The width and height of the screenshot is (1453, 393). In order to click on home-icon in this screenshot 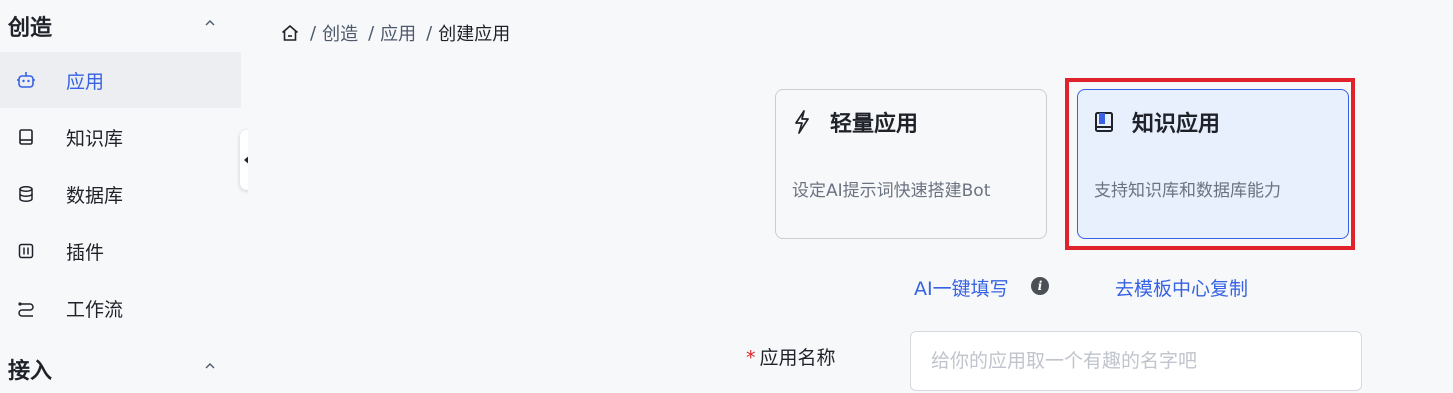, I will do `click(290, 33)`.